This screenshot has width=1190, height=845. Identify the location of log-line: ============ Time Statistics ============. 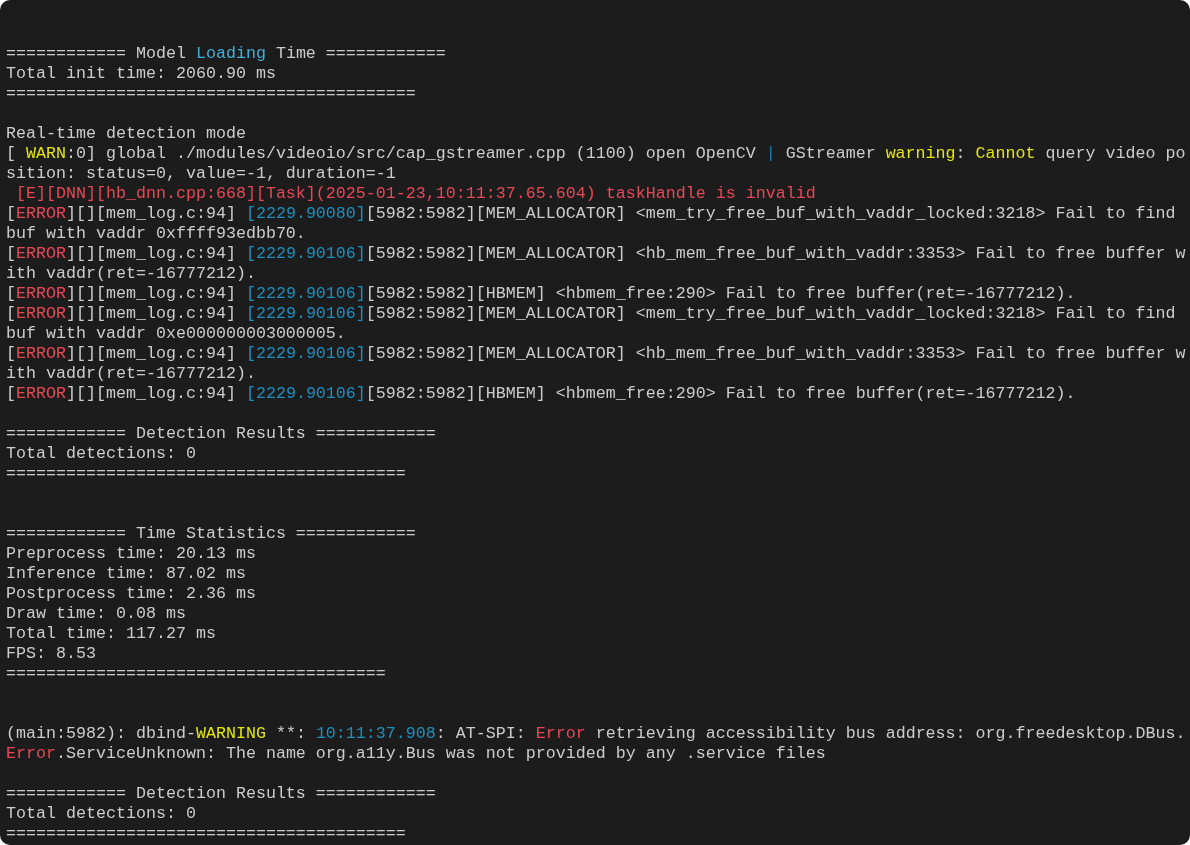
(211, 533).